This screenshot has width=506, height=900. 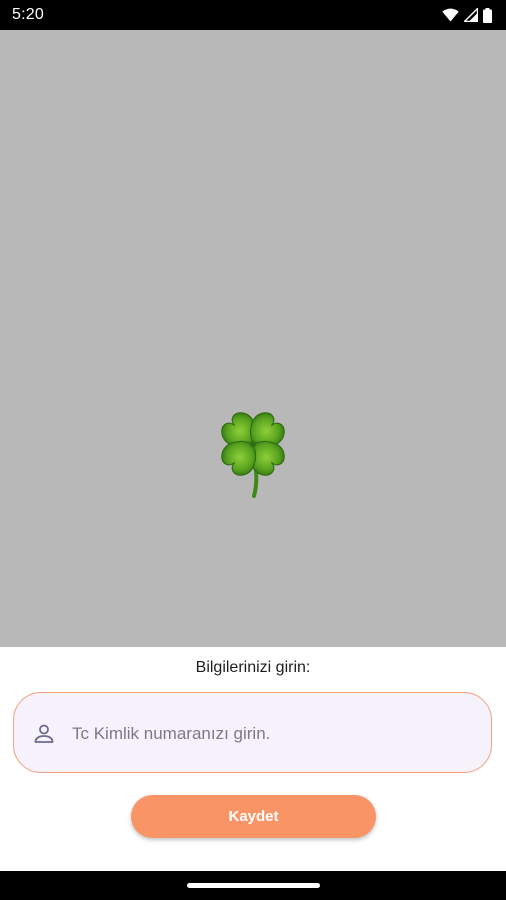 What do you see at coordinates (28, 14) in the screenshot?
I see `status-time: 5:20` at bounding box center [28, 14].